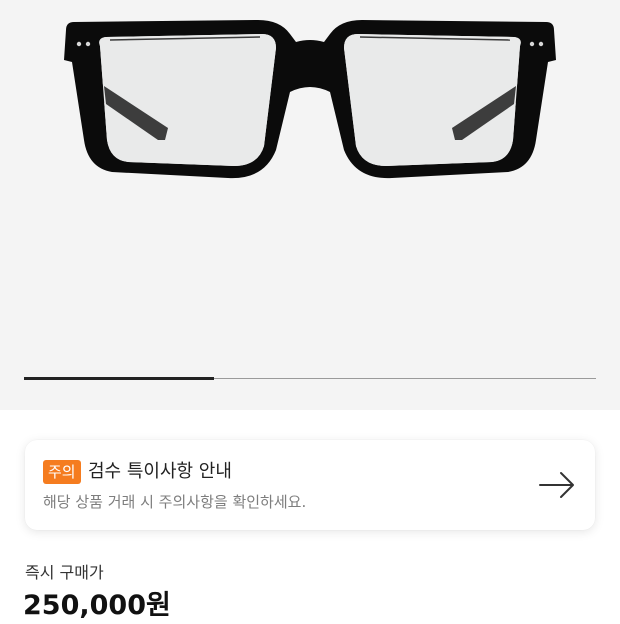 This screenshot has height=624, width=620. I want to click on carousel-progress-fill, so click(119, 378).